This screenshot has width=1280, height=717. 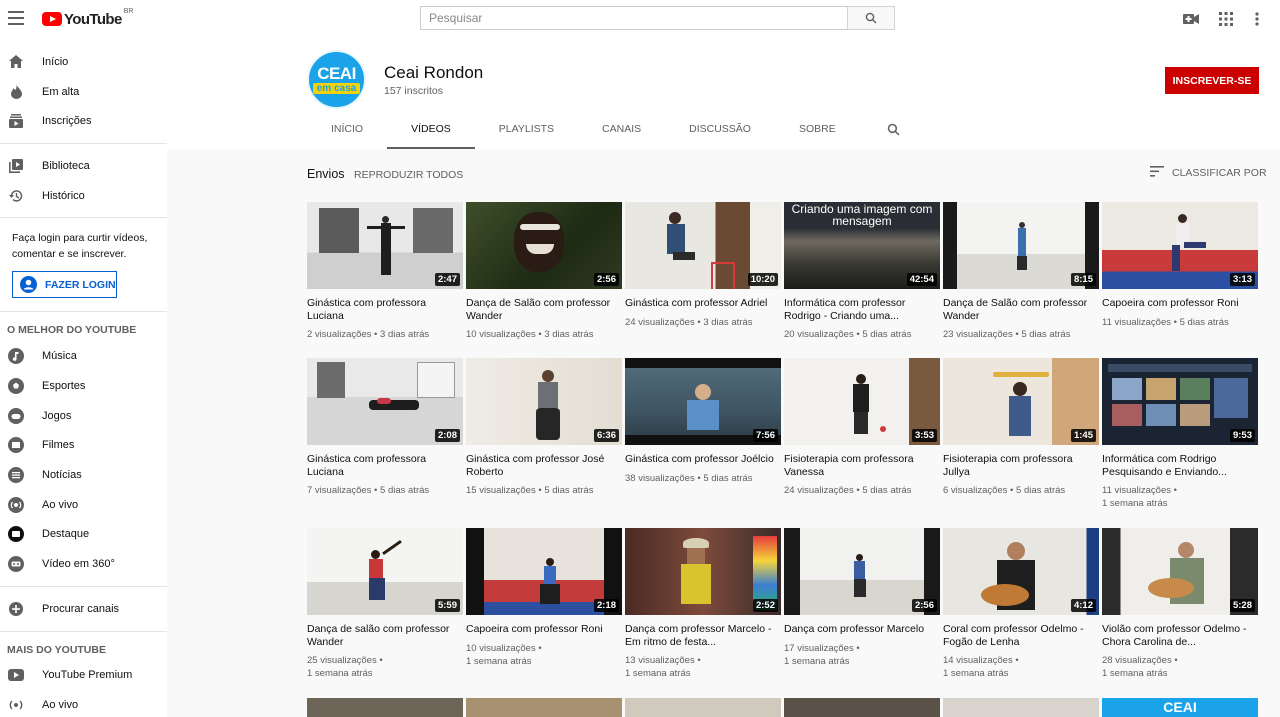 I want to click on create-video-icon, so click(x=1191, y=19).